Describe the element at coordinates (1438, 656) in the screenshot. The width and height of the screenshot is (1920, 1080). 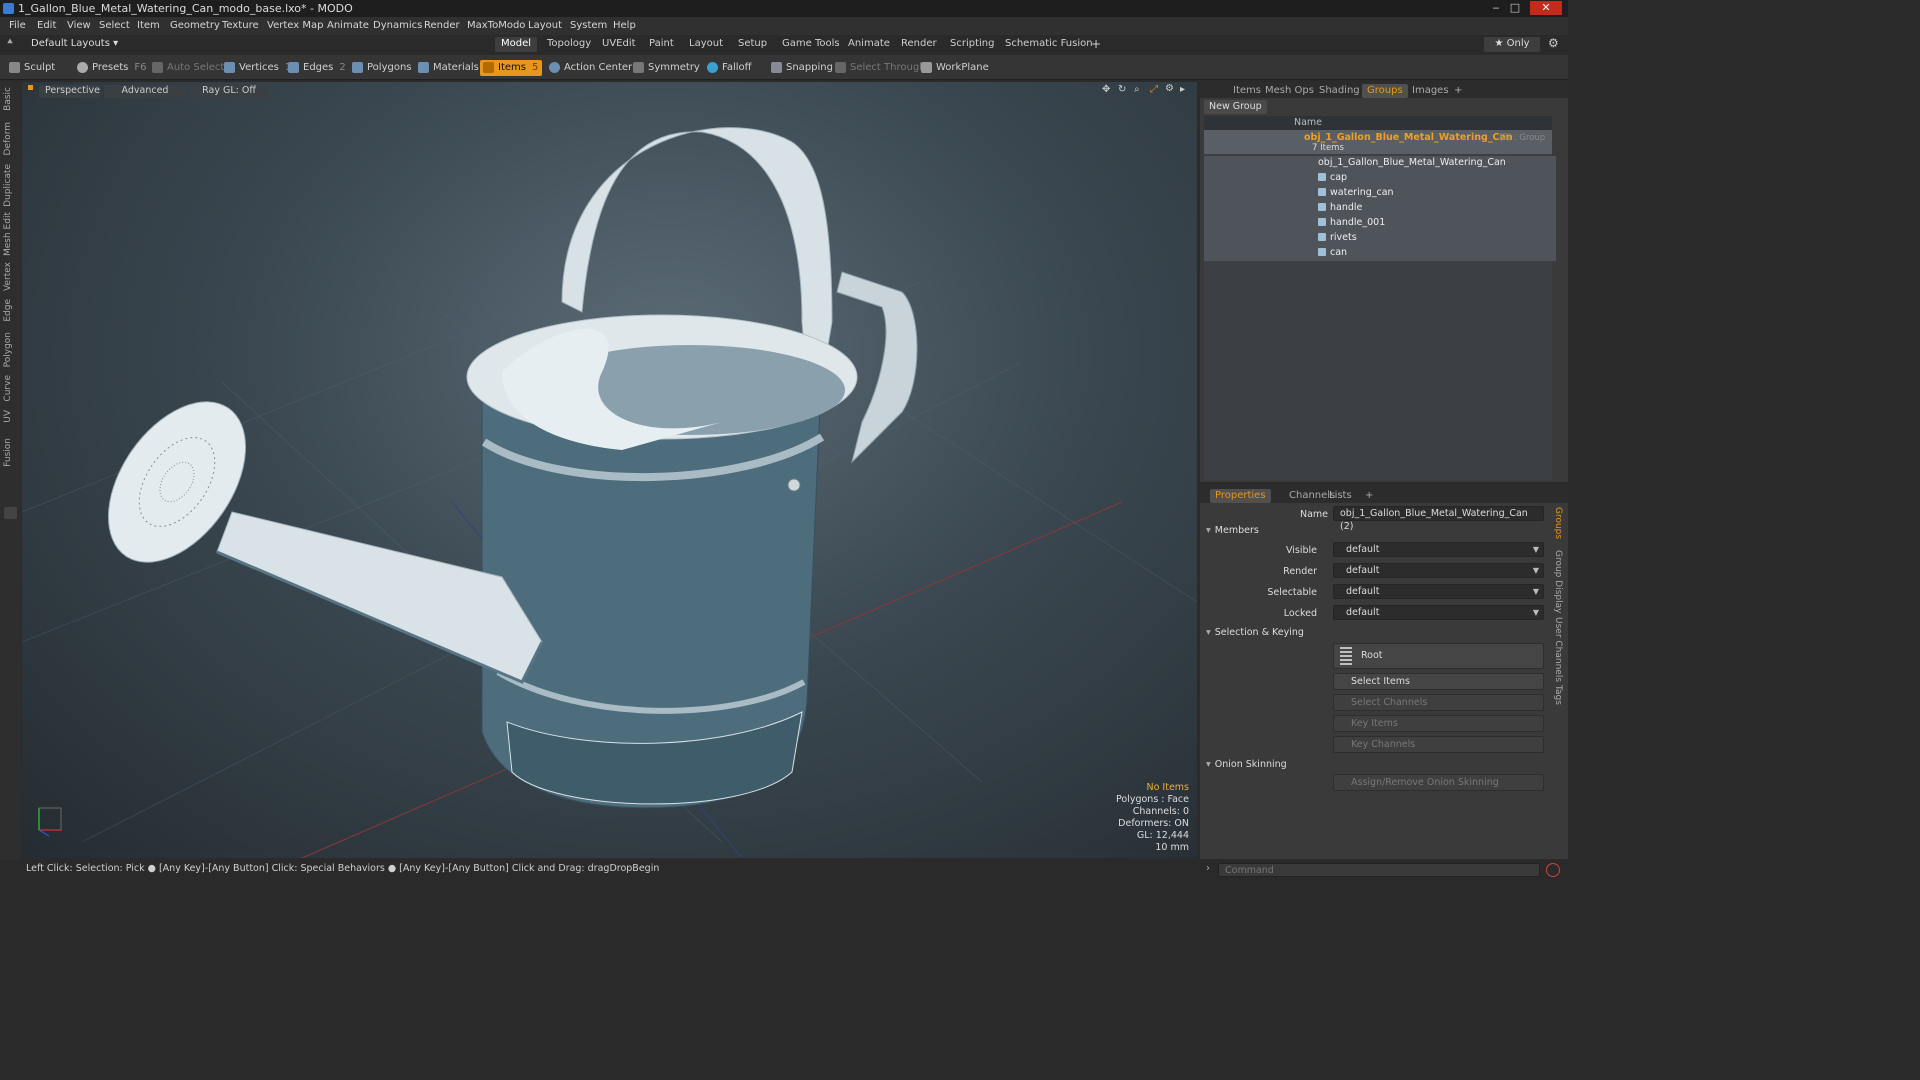
I see `root-button: Root` at that location.